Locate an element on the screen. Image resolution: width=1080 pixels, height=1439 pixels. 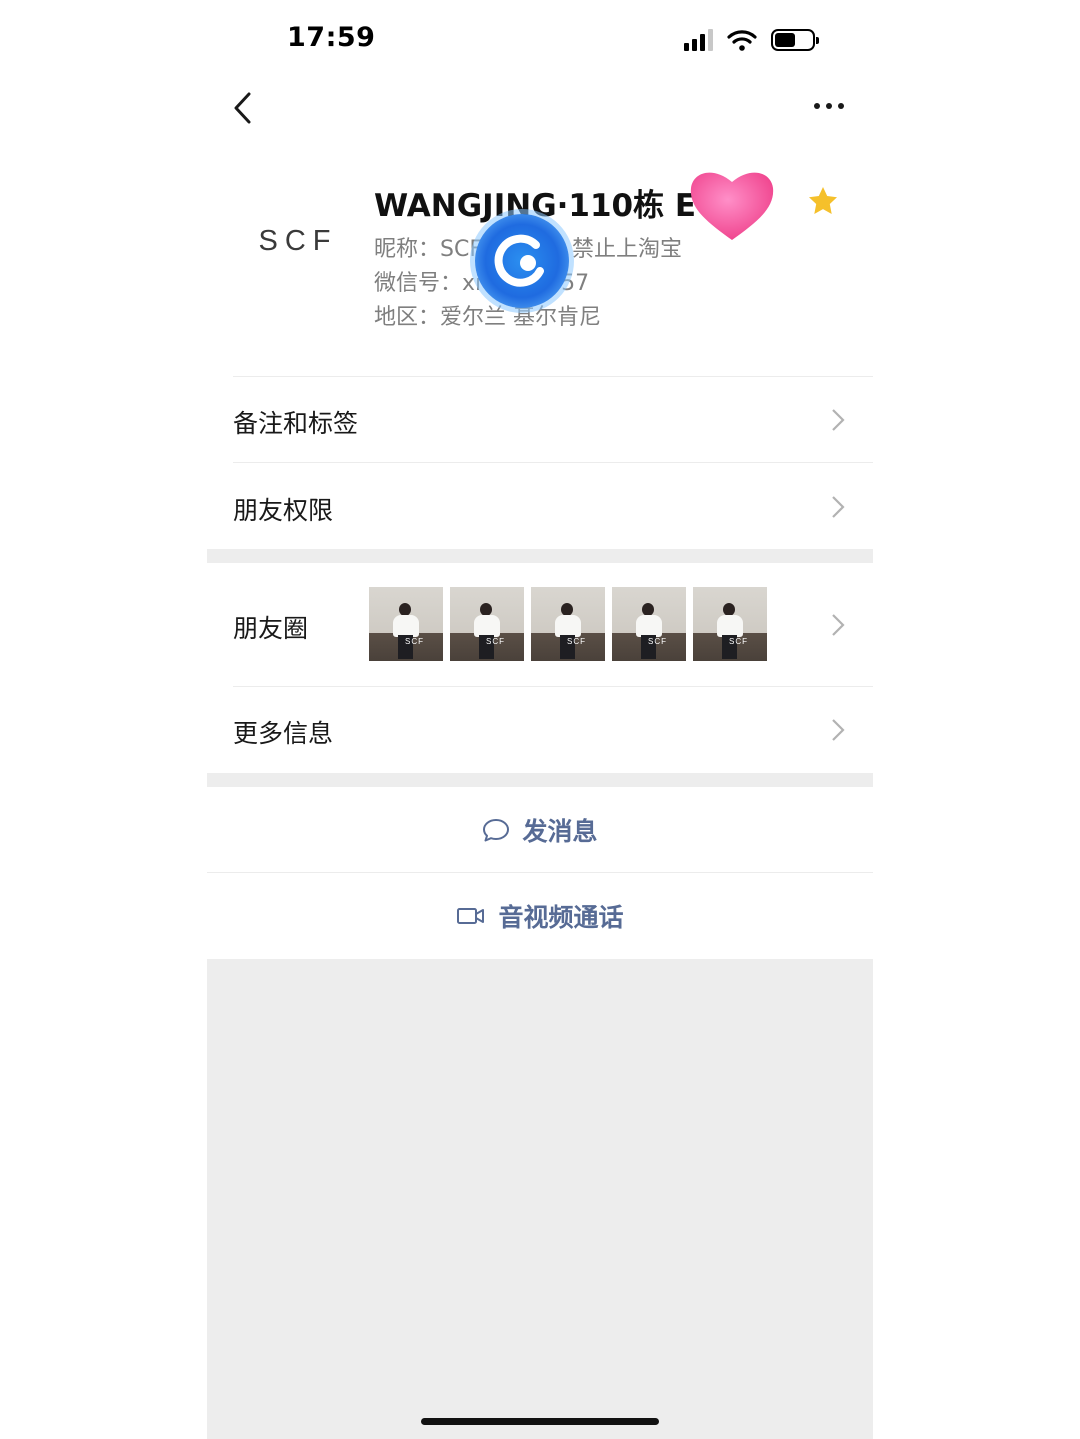
star-icon is located at coordinates (823, 200).